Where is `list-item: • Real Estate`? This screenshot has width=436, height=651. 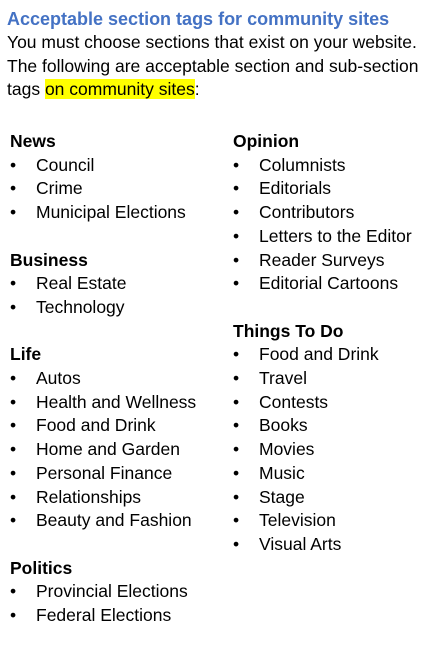 list-item: • Real Estate is located at coordinates (120, 284).